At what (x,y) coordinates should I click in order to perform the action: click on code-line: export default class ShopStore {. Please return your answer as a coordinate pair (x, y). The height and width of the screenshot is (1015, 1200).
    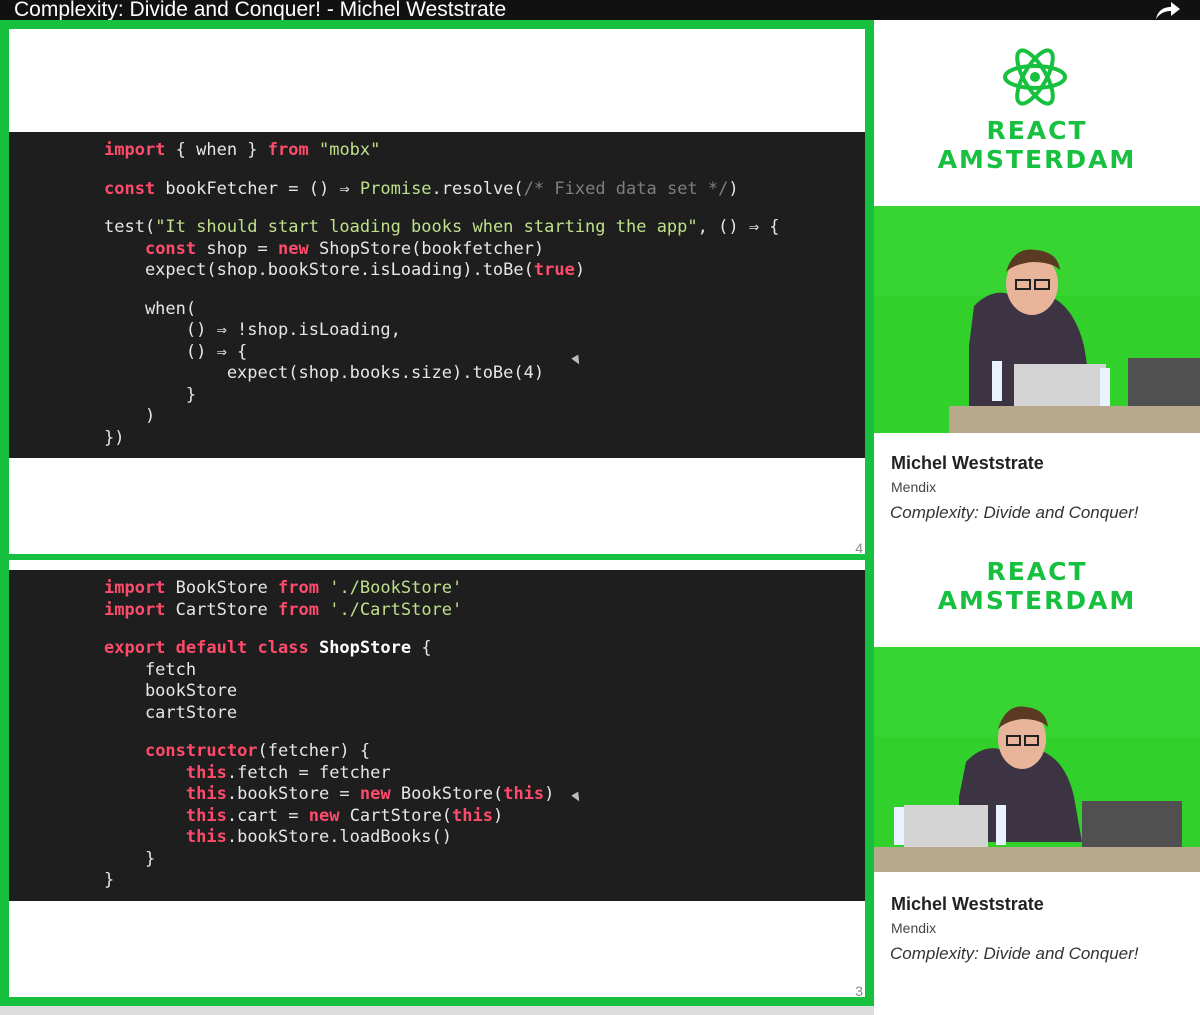
    Looking at the image, I should click on (484, 649).